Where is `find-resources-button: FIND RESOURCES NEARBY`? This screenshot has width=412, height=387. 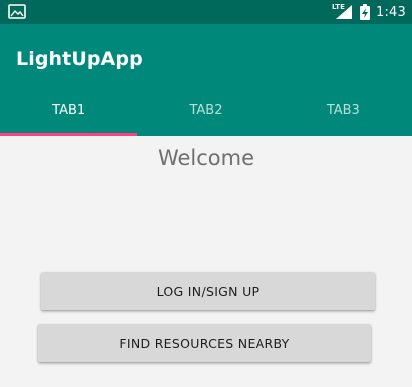 find-resources-button: FIND RESOURCES NEARBY is located at coordinates (204, 343).